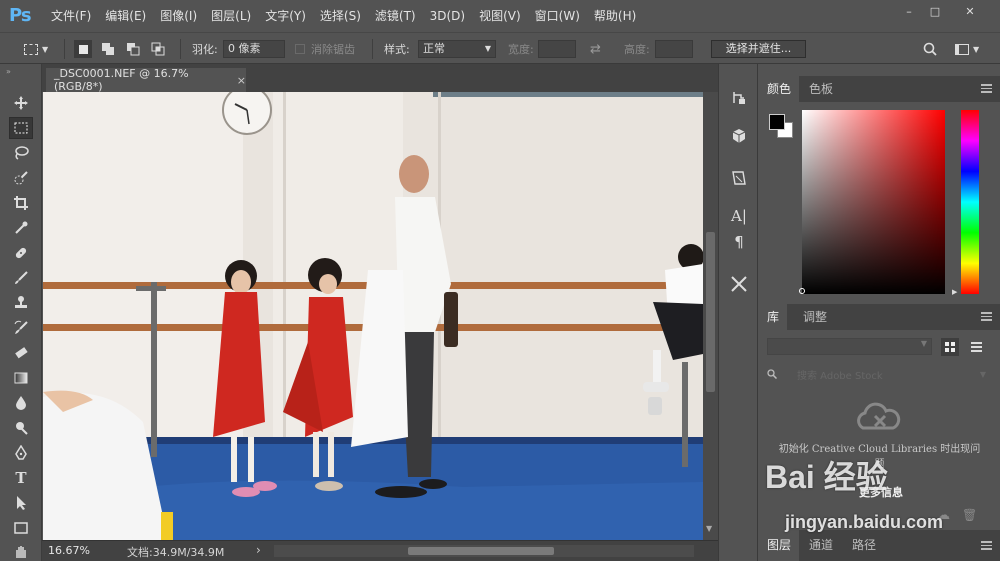  Describe the element at coordinates (21, 203) in the screenshot. I see `crop-tool-icon` at that location.